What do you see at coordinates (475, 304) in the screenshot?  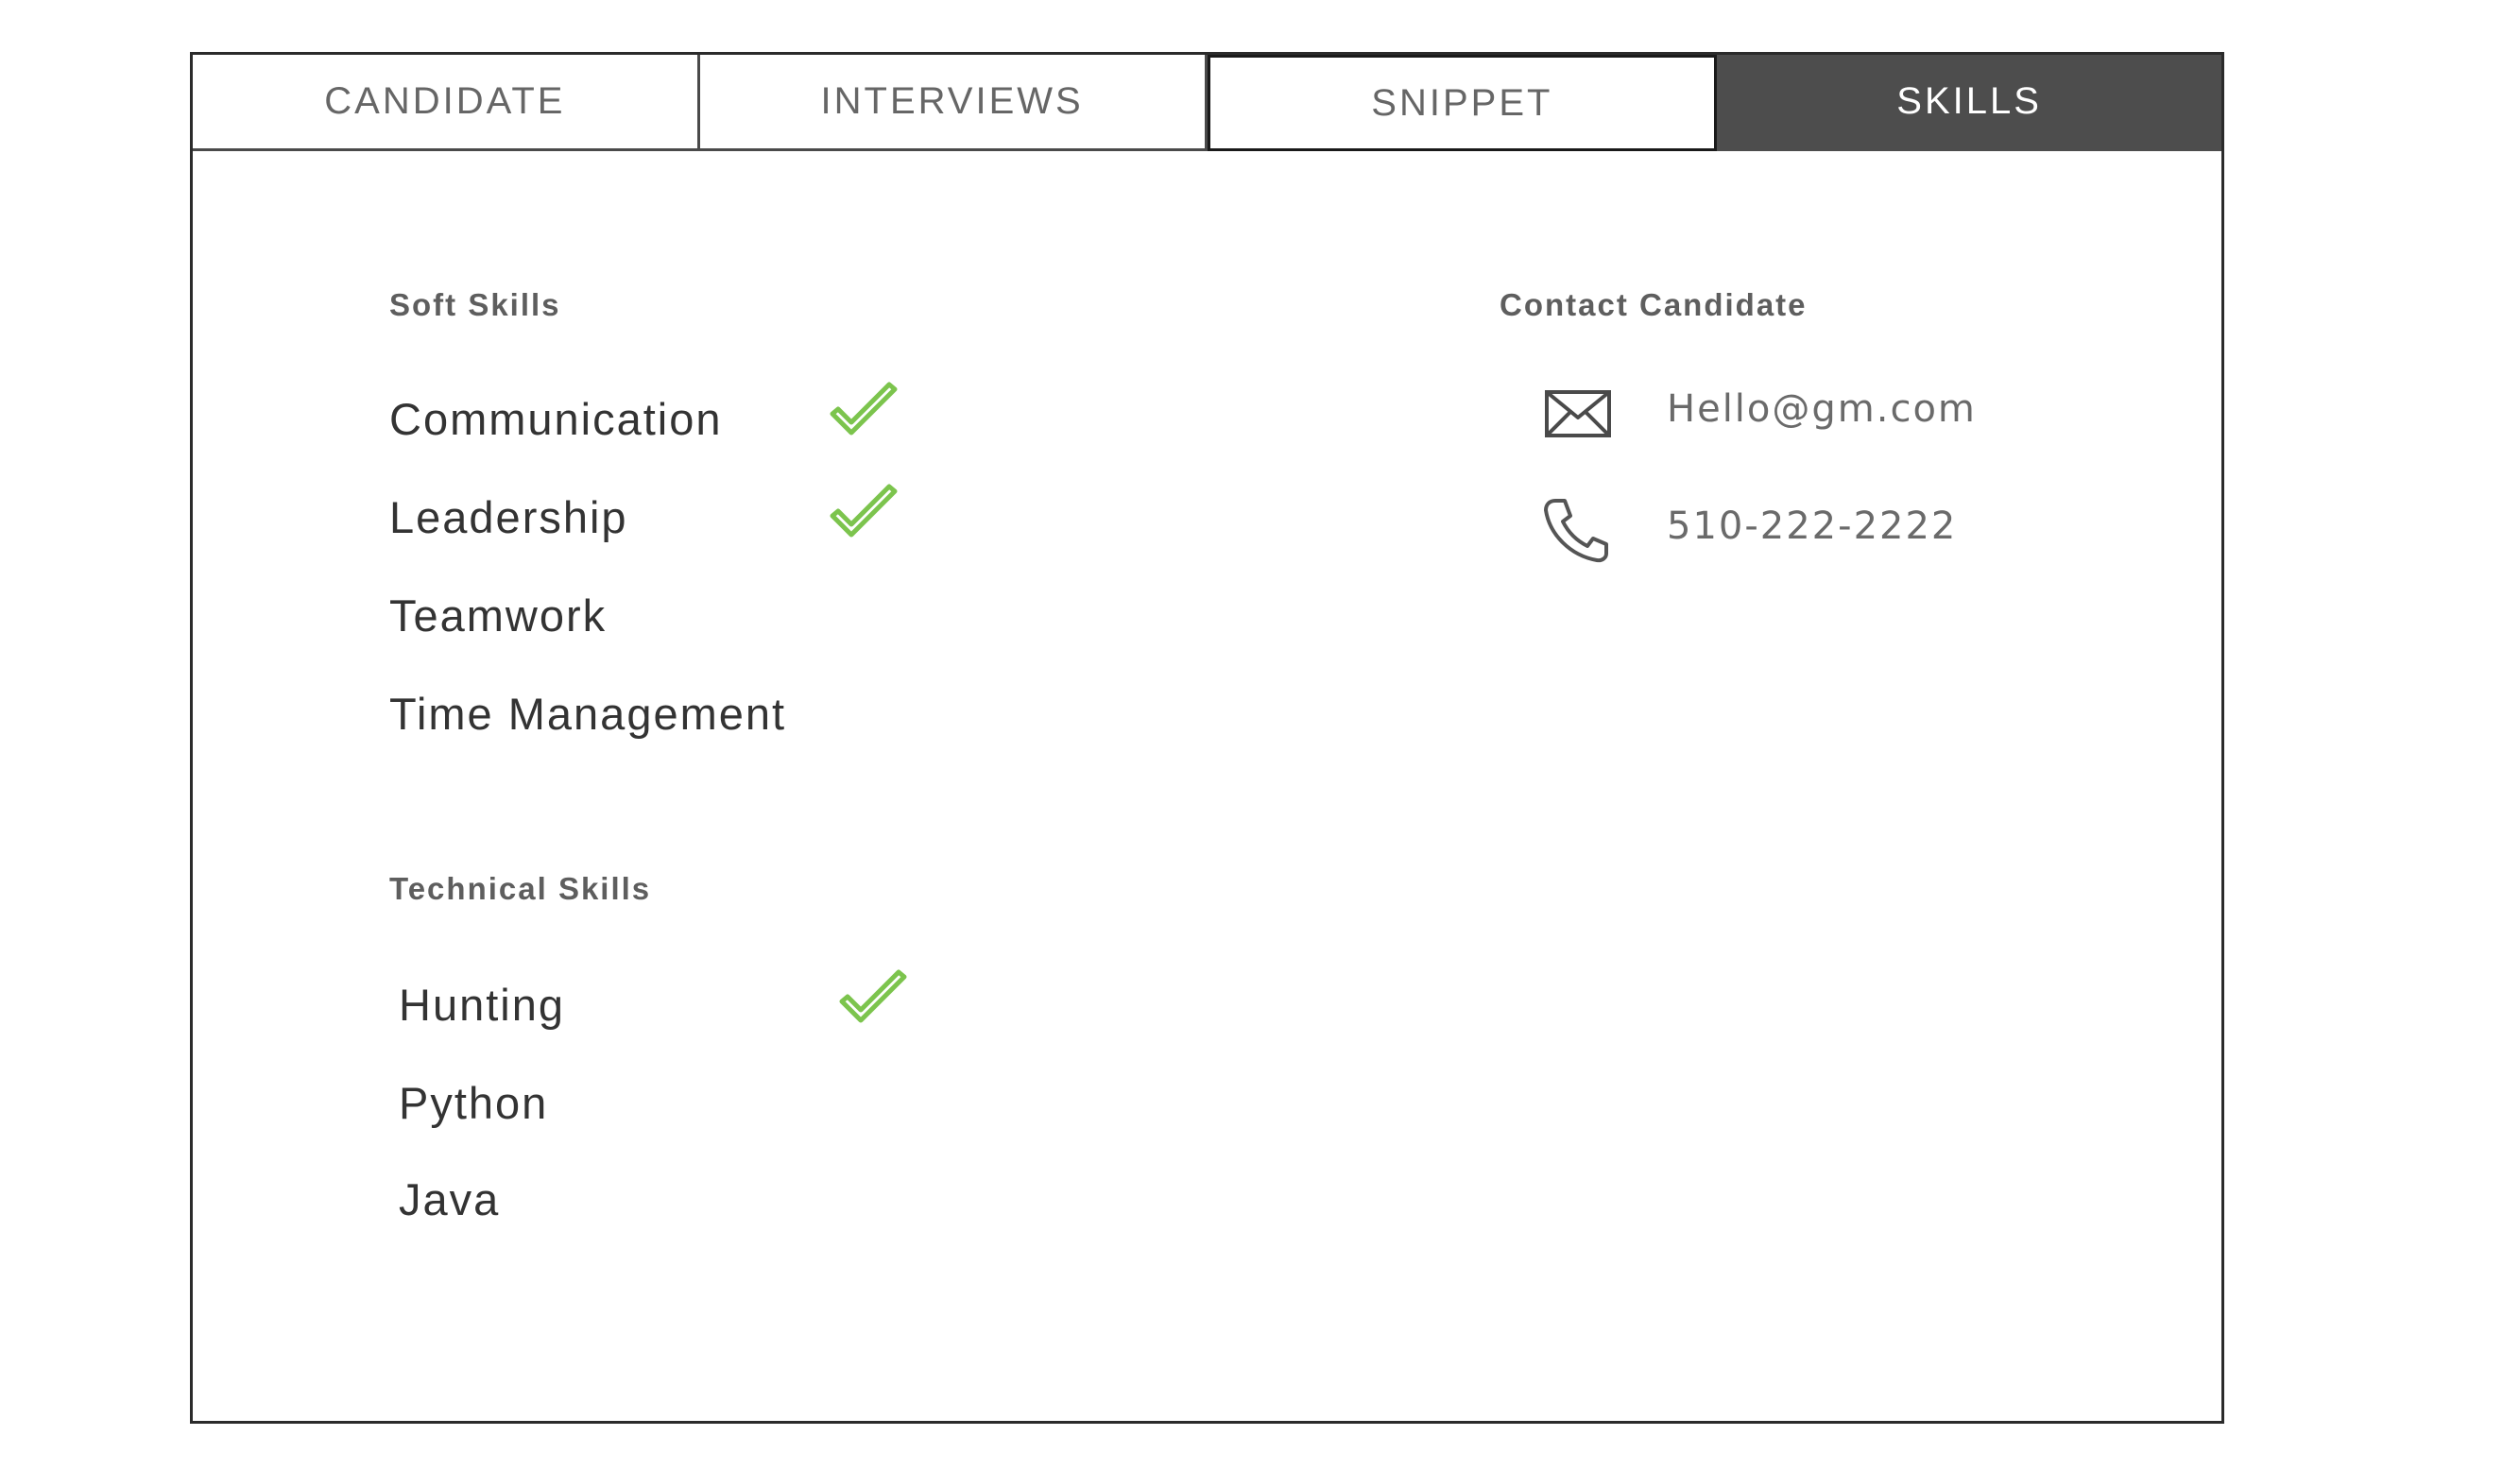 I see `soft-skills-heading: Soft Skills` at bounding box center [475, 304].